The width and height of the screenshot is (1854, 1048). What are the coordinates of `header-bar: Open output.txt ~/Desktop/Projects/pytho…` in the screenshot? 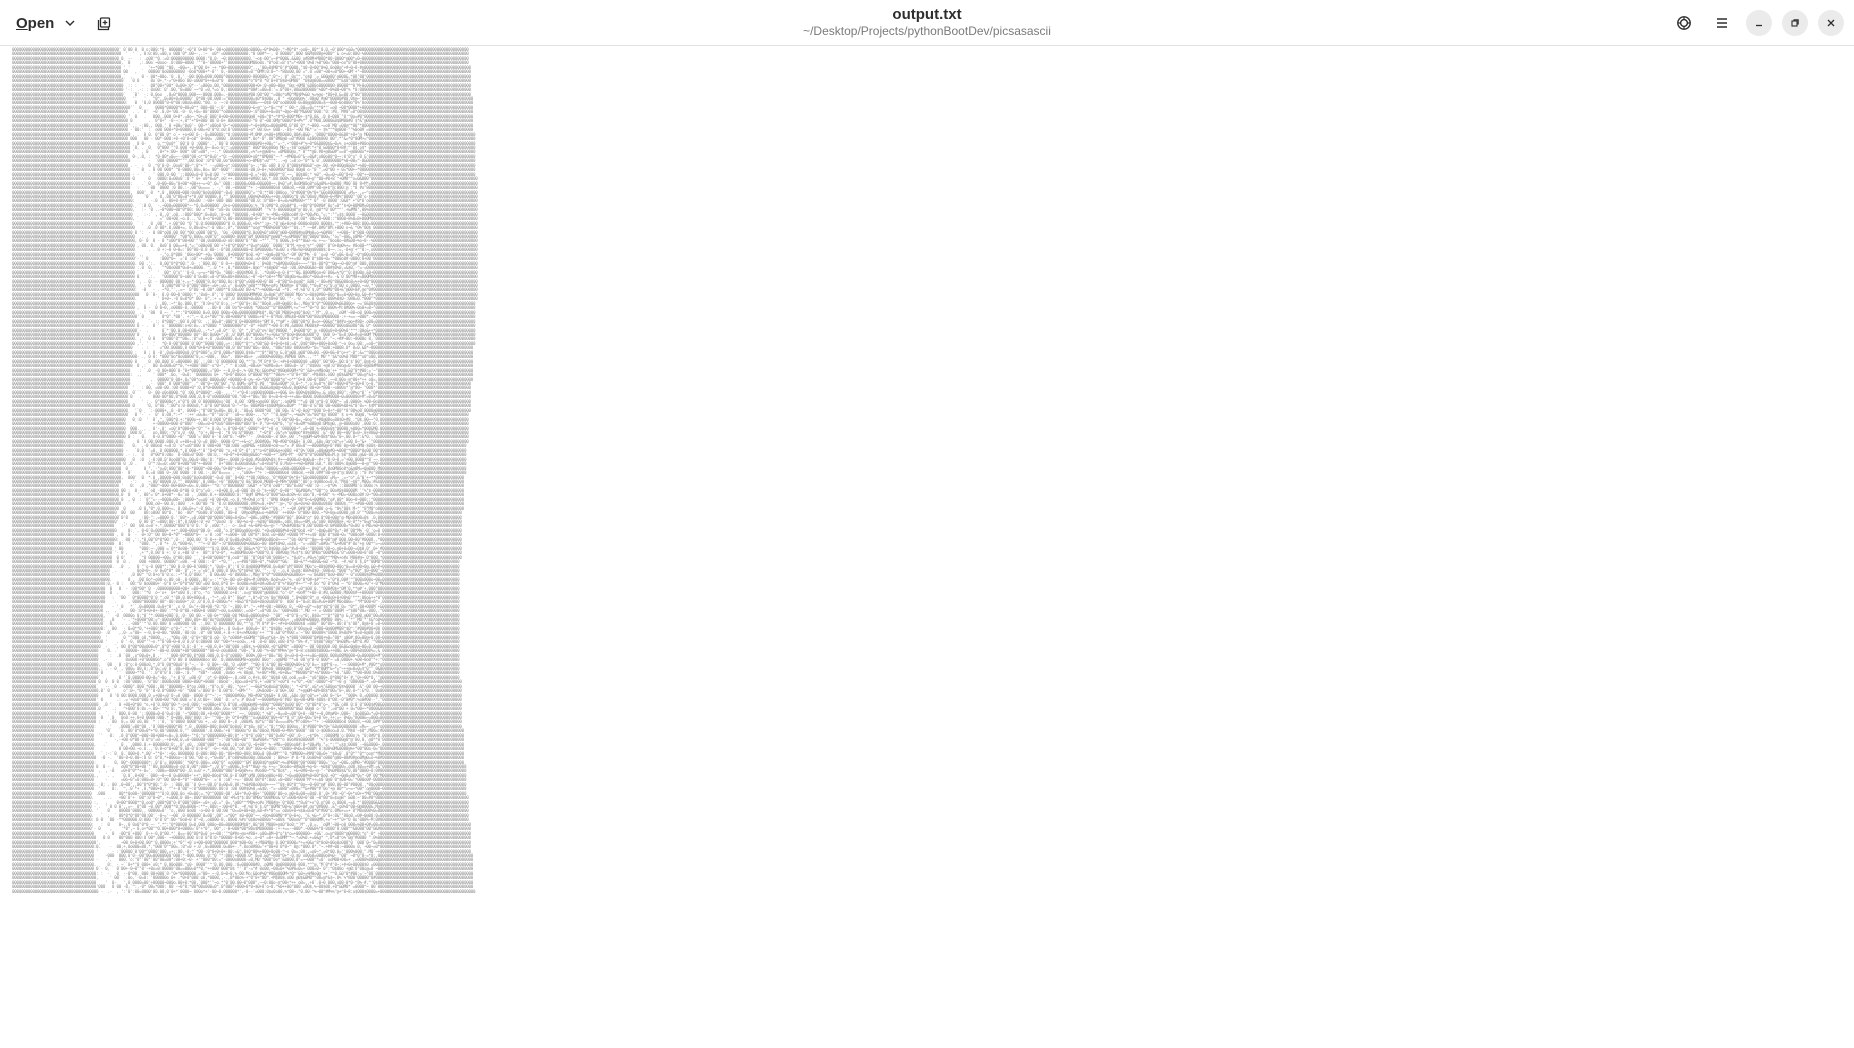 It's located at (927, 23).